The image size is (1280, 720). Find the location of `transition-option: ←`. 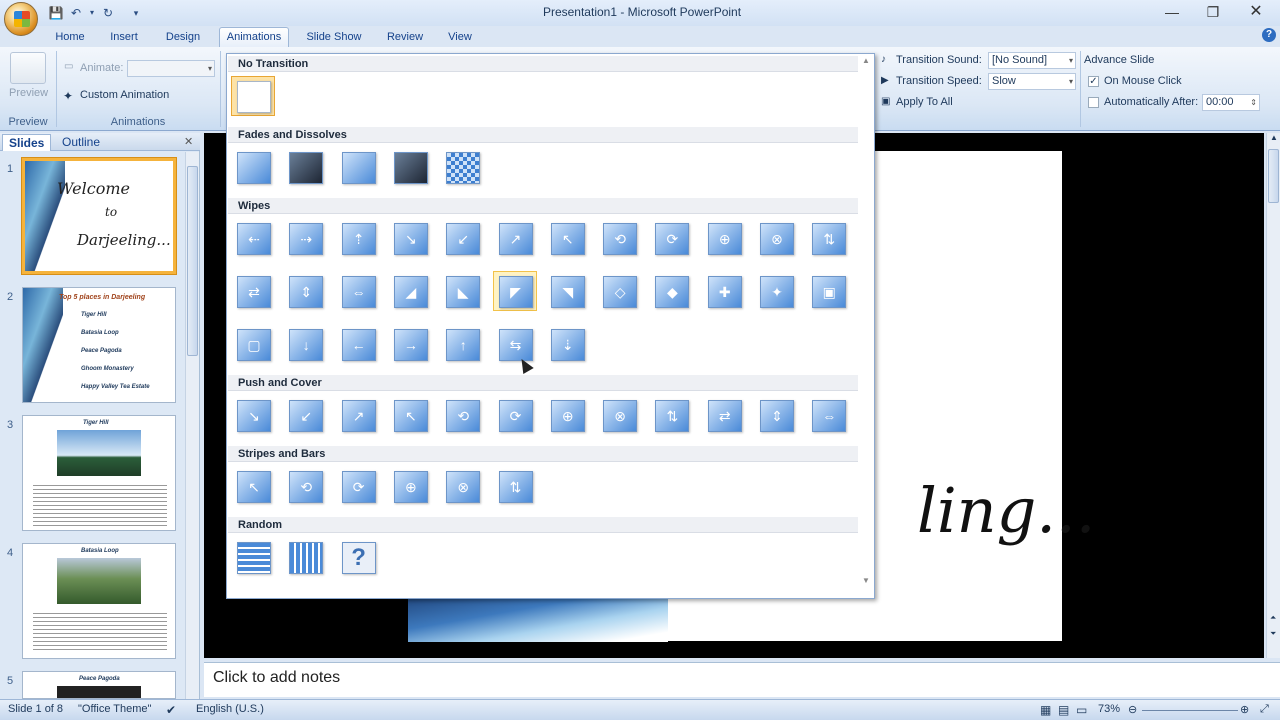

transition-option: ← is located at coordinates (358, 344).